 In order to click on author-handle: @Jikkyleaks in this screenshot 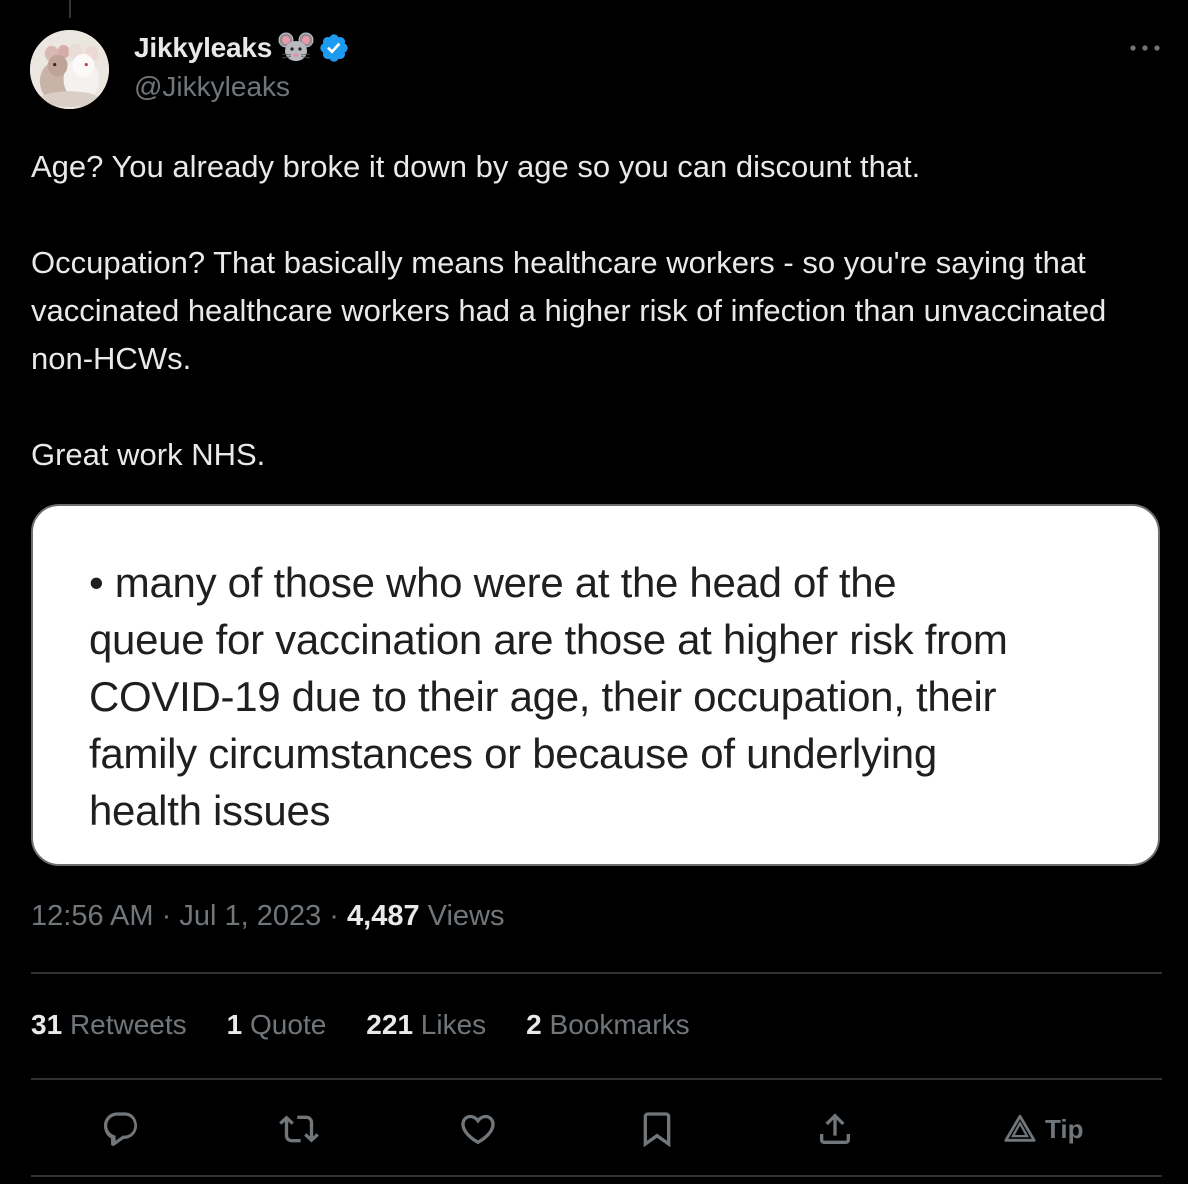, I will do `click(212, 87)`.